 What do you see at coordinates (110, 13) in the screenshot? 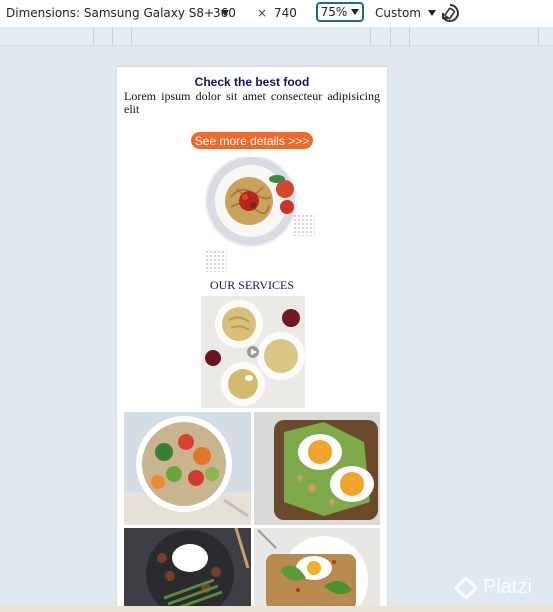
I see `device-select-label: Dimensions: Samsung Galaxy S8+` at bounding box center [110, 13].